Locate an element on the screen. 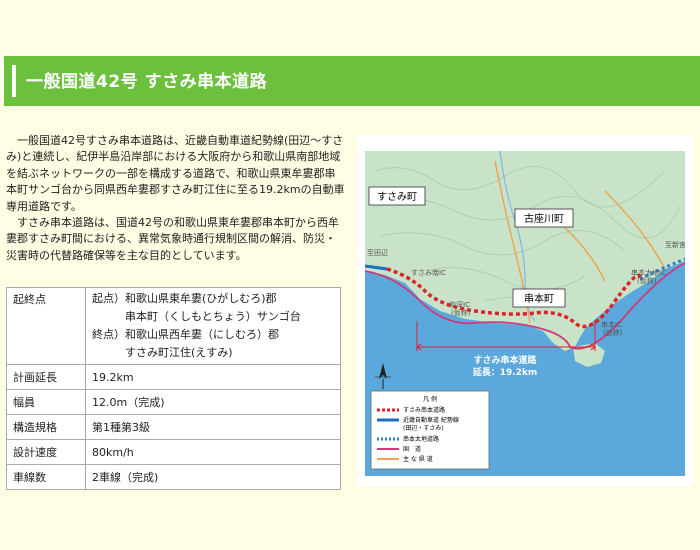  spec-row-lanes: 車線数 2車線（完成) is located at coordinates (173, 477).